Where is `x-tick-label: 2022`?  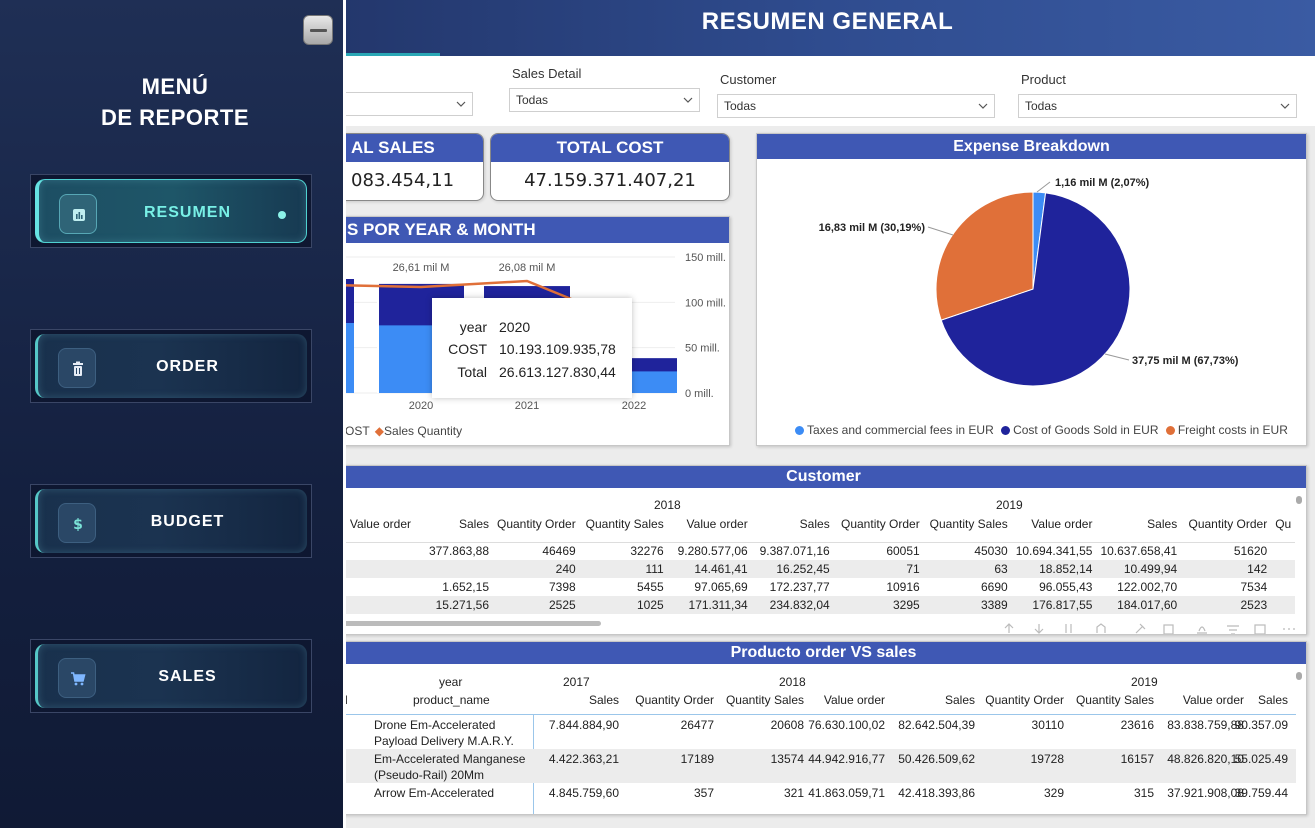 x-tick-label: 2022 is located at coordinates (634, 406).